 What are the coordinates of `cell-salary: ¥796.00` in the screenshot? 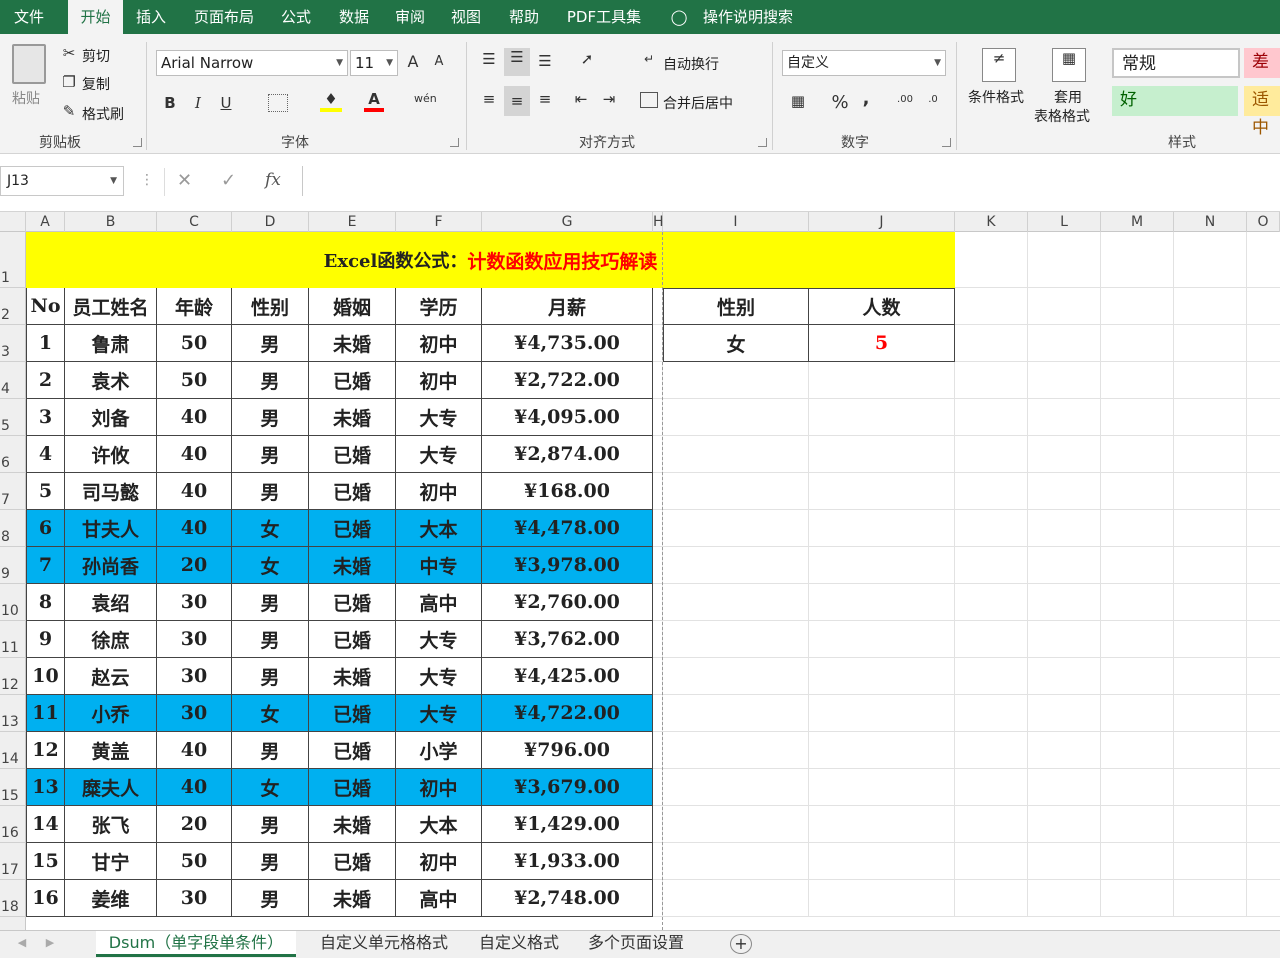 It's located at (567, 750).